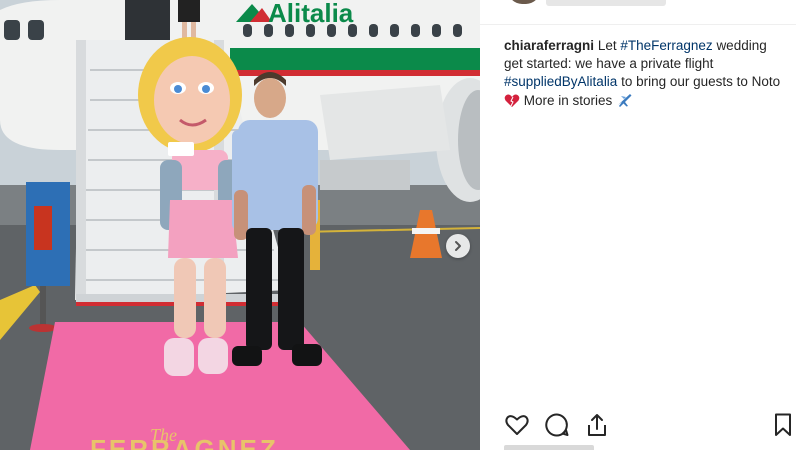  I want to click on comment-button, so click(557, 425).